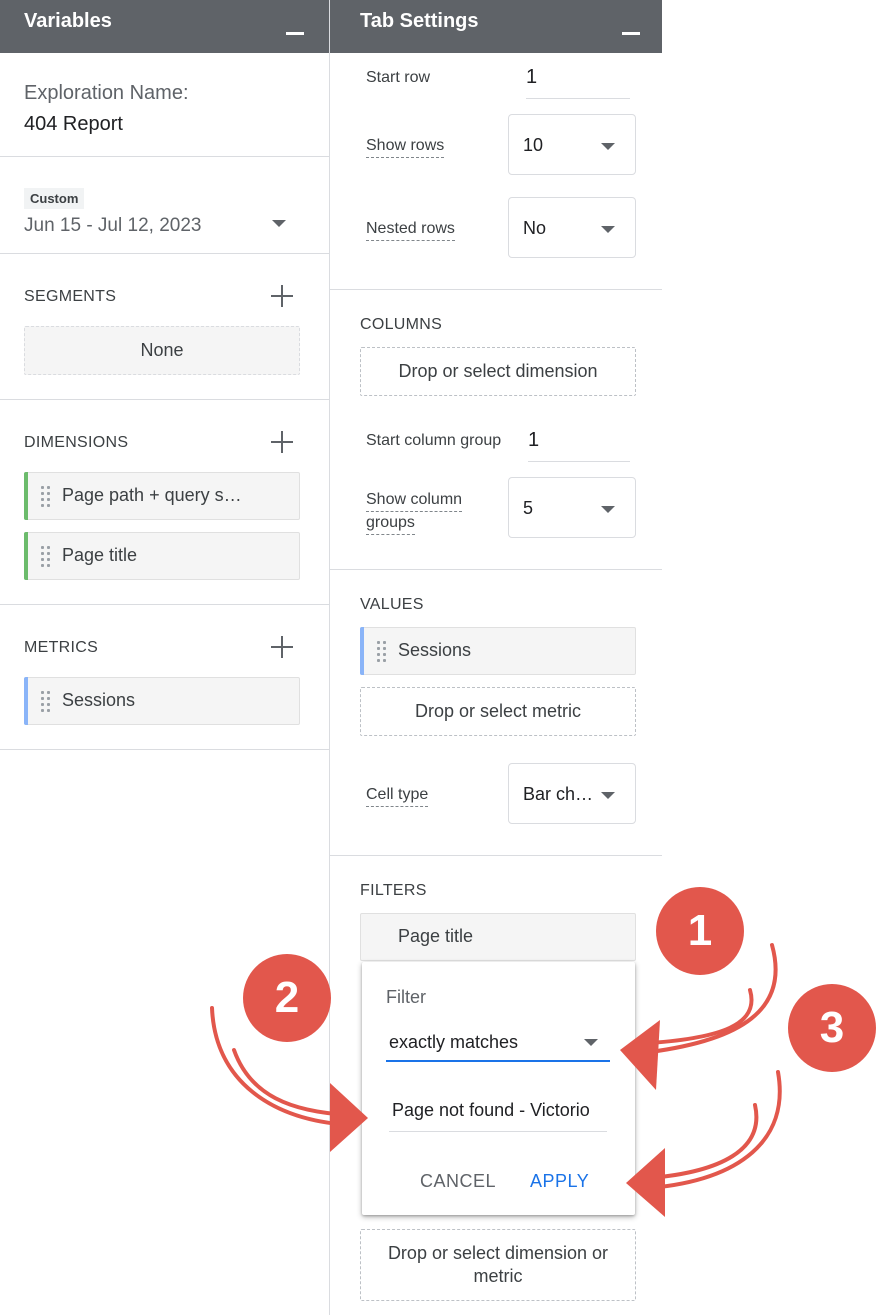 The image size is (876, 1315). I want to click on arrow-1-head, so click(640, 1055).